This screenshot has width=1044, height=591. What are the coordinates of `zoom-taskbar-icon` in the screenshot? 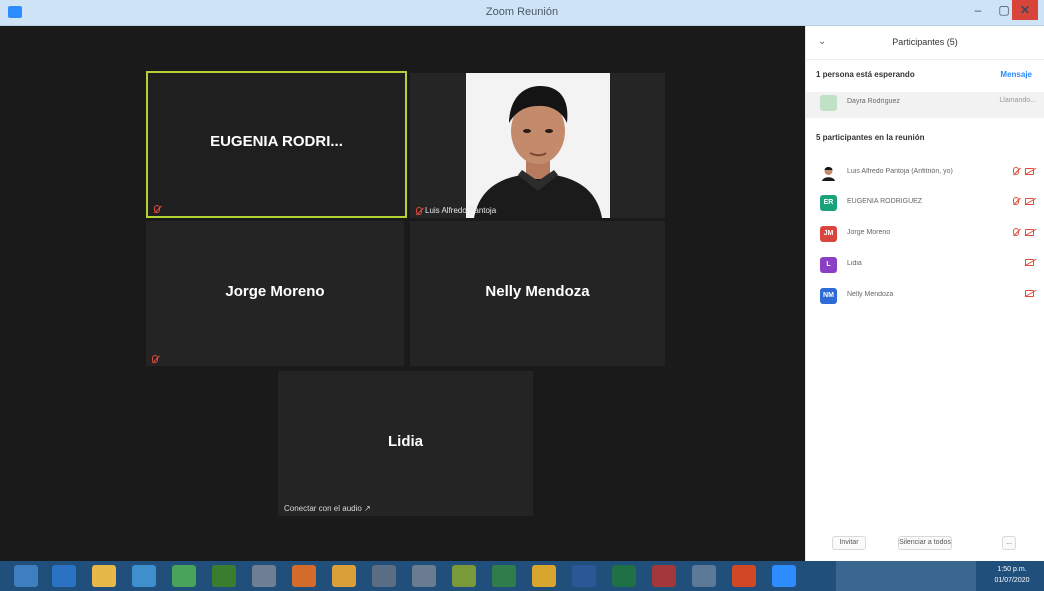 It's located at (784, 576).